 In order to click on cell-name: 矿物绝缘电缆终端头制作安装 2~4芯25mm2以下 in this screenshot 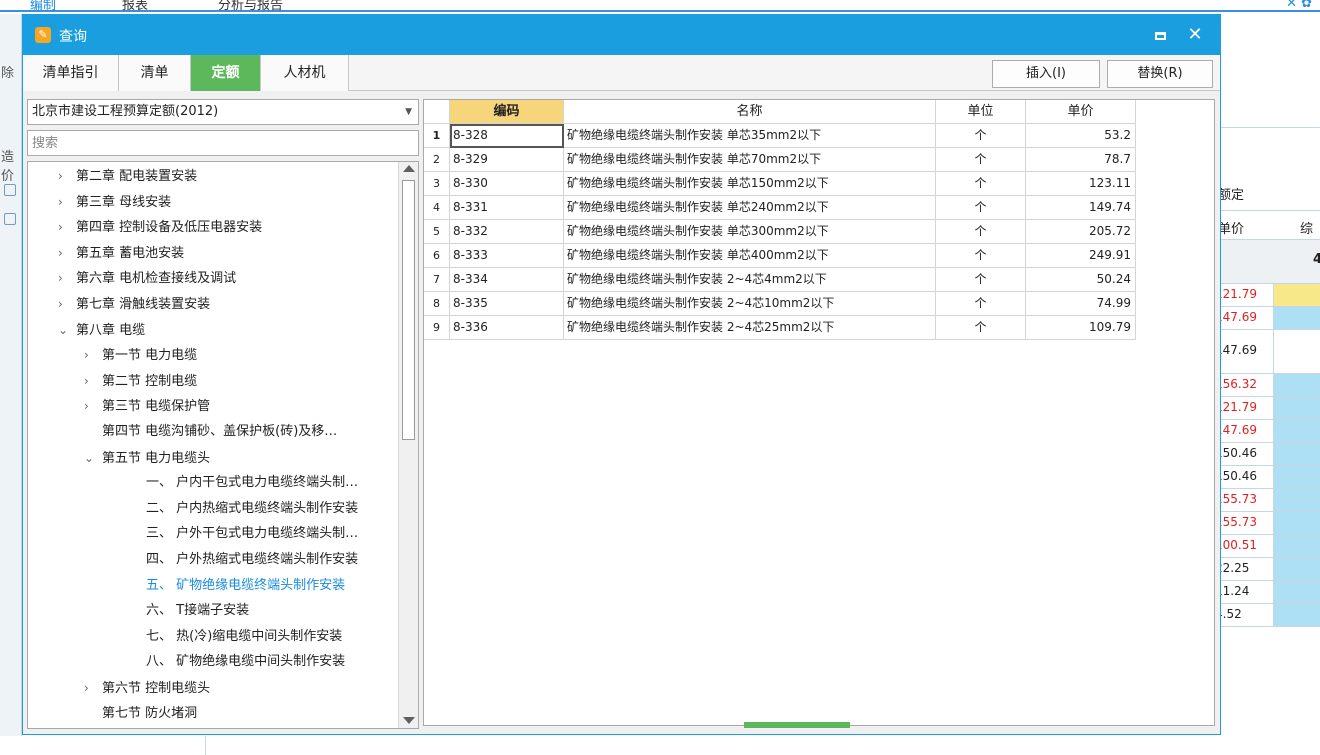, I will do `click(750, 328)`.